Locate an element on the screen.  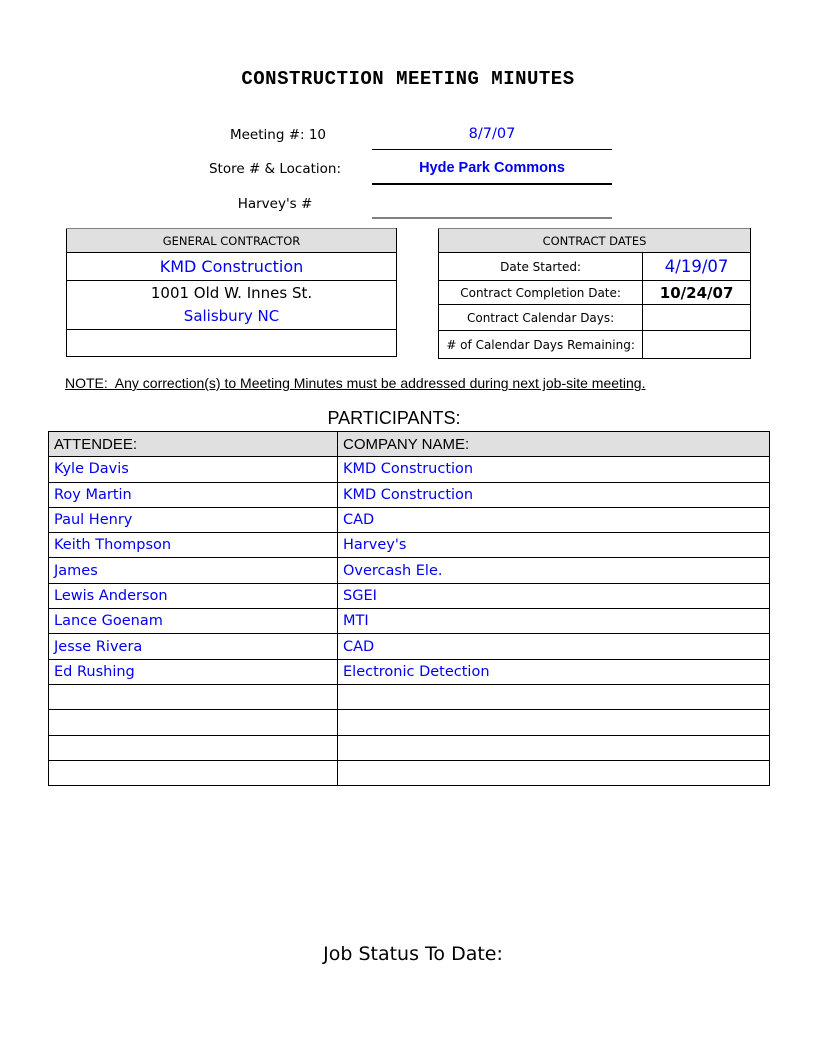
participant-row: Paul Henry CAD is located at coordinates (409, 520).